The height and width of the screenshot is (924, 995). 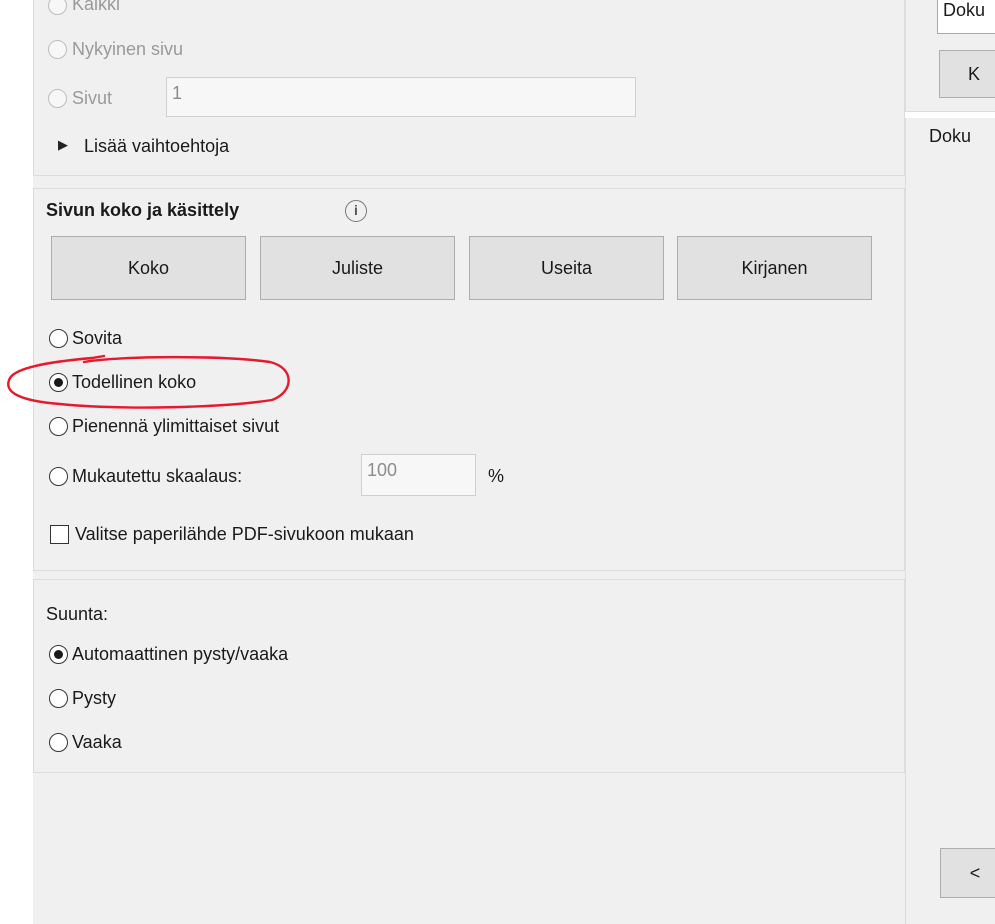 I want to click on red-annotation-ellipse, so click(x=148, y=381).